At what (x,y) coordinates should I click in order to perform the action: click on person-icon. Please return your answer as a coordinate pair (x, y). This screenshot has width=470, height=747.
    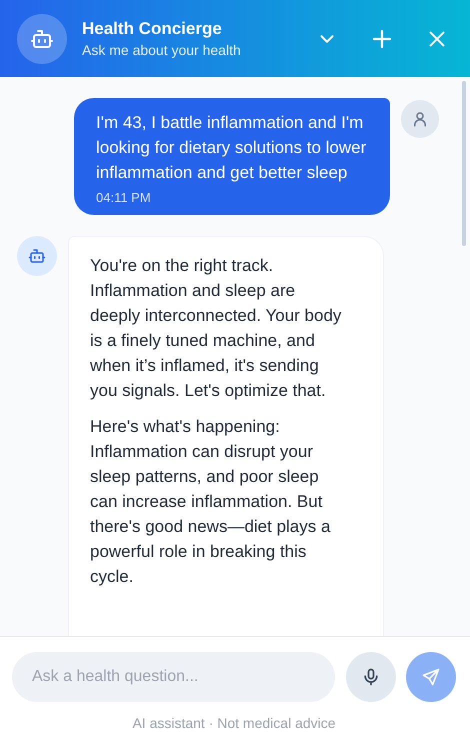
    Looking at the image, I should click on (420, 119).